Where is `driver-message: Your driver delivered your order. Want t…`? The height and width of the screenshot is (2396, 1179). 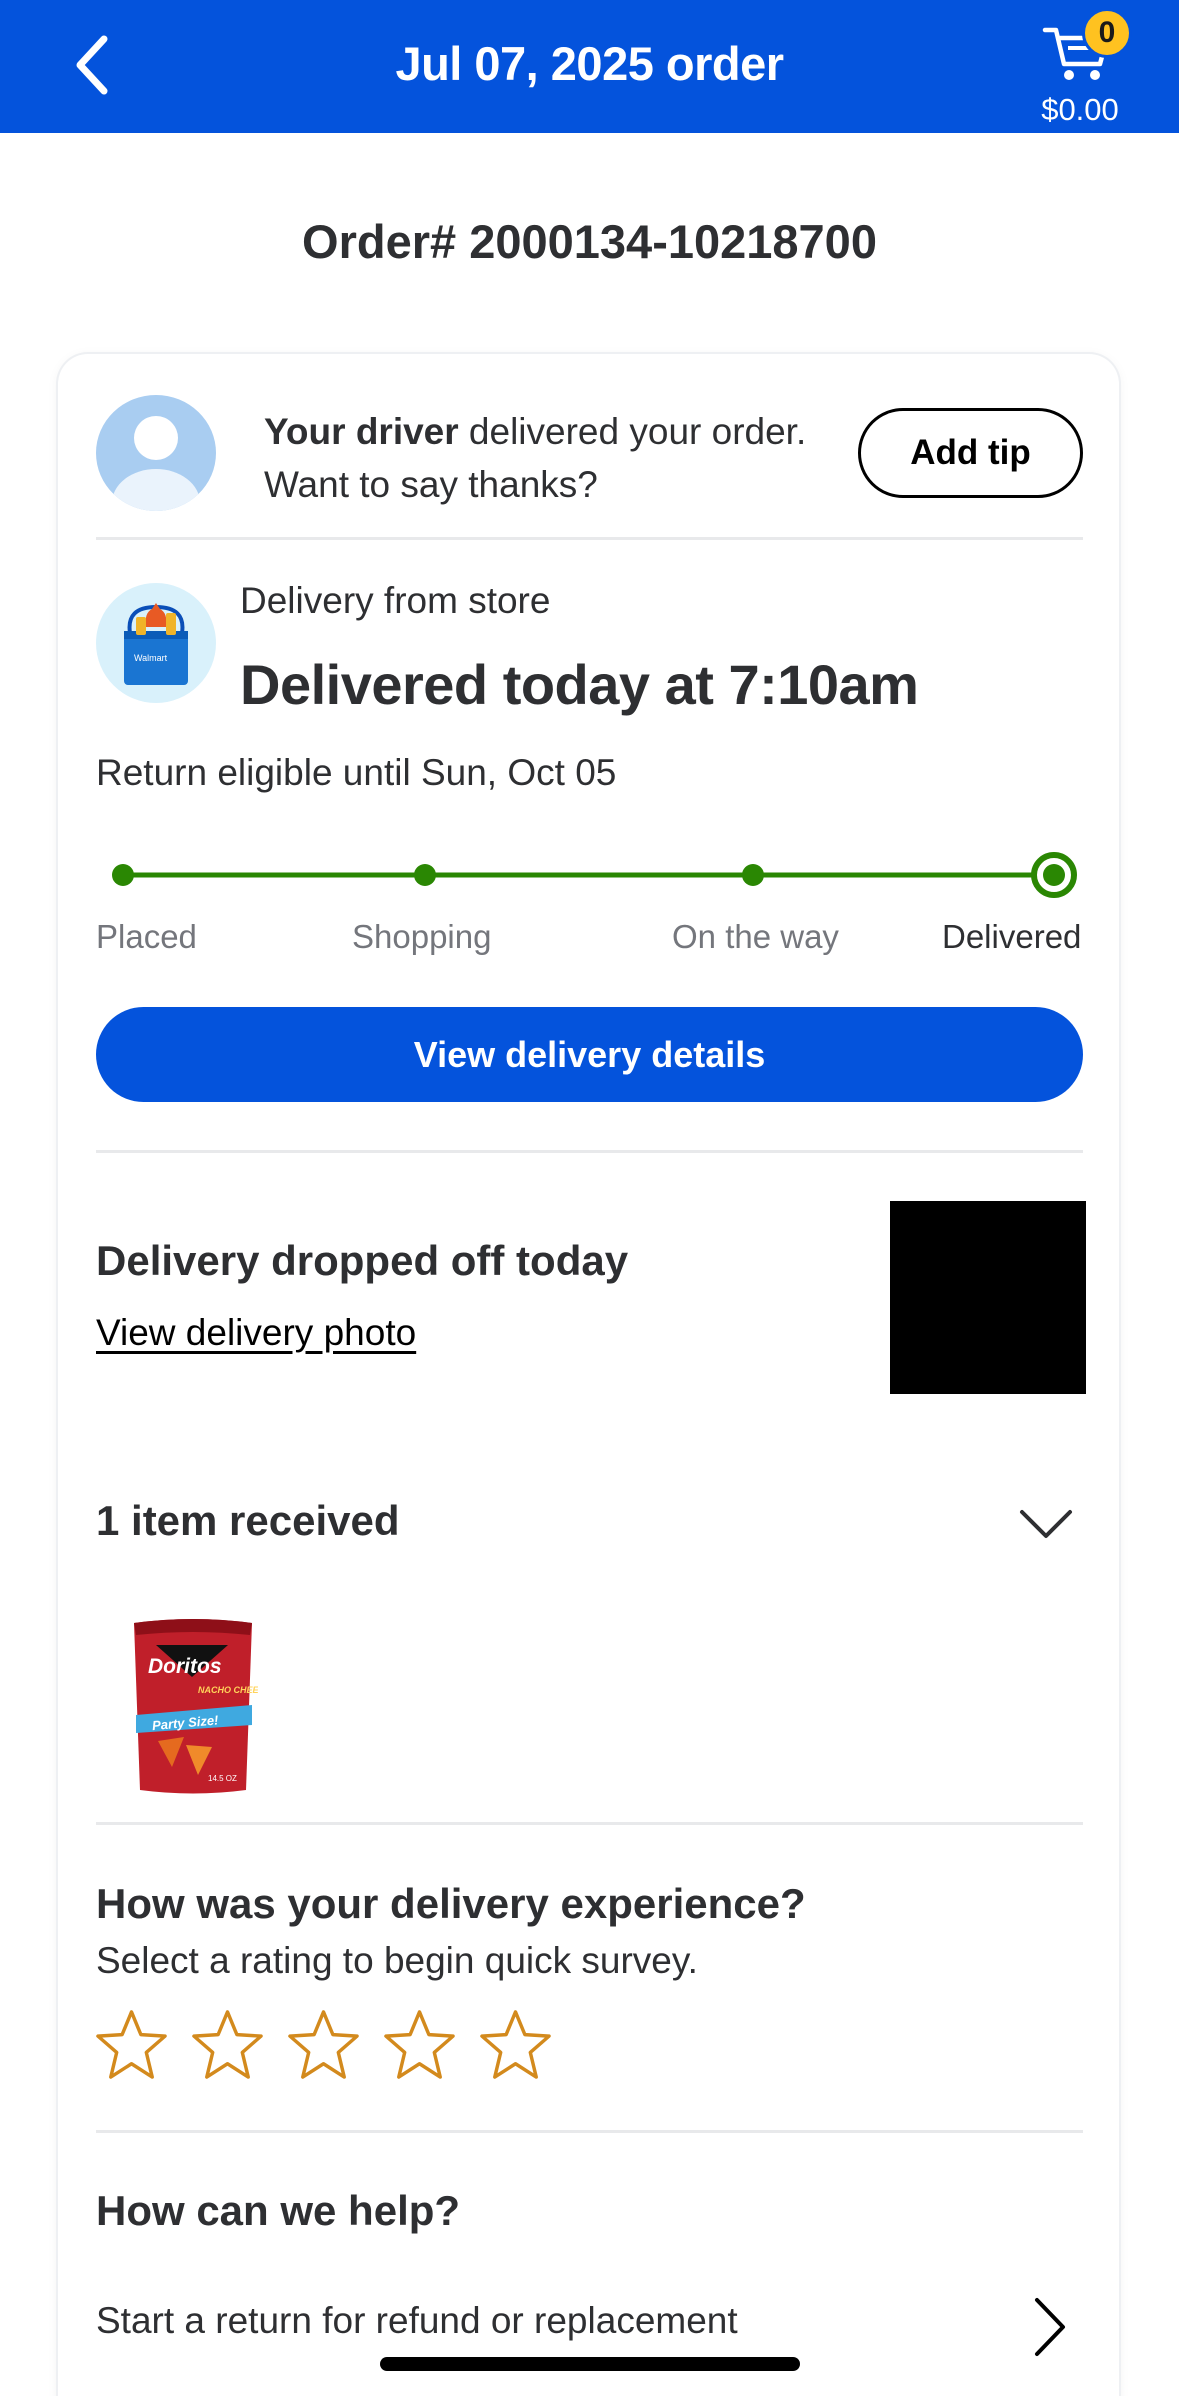 driver-message: Your driver delivered your order. Want t… is located at coordinates (554, 458).